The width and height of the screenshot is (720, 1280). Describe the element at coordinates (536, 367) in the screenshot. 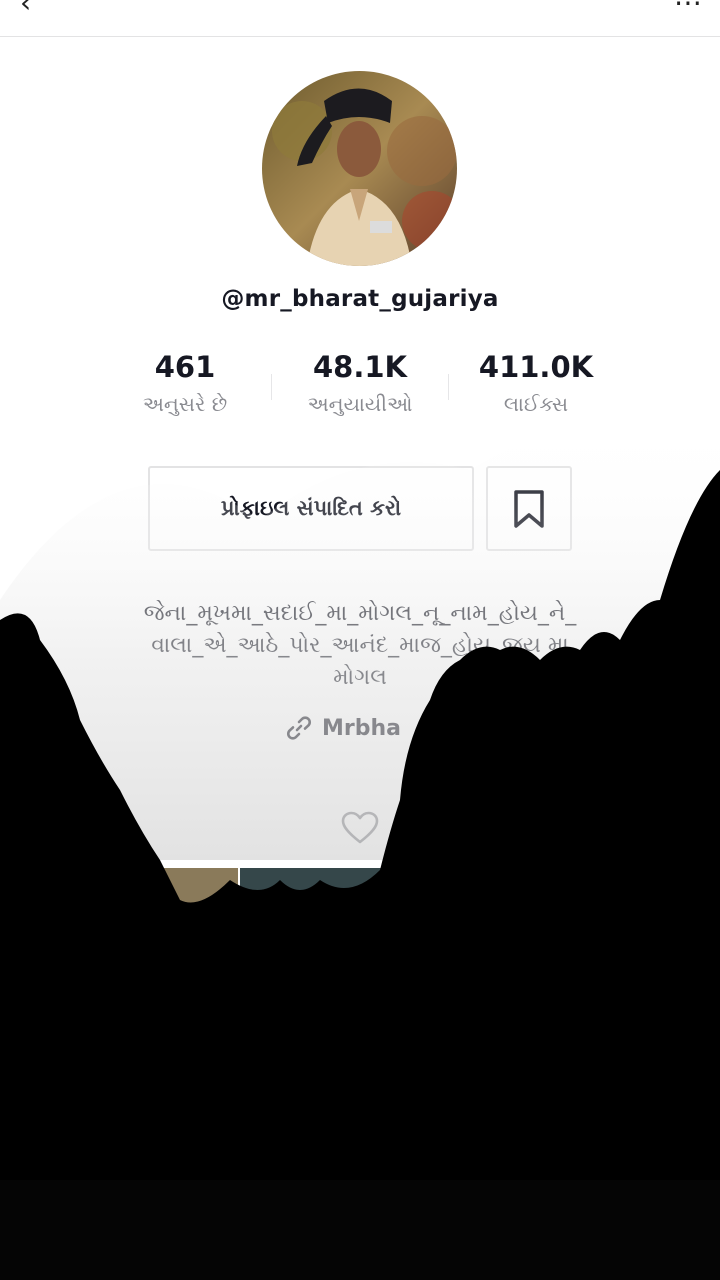

I see `stat-value: 411.0K` at that location.